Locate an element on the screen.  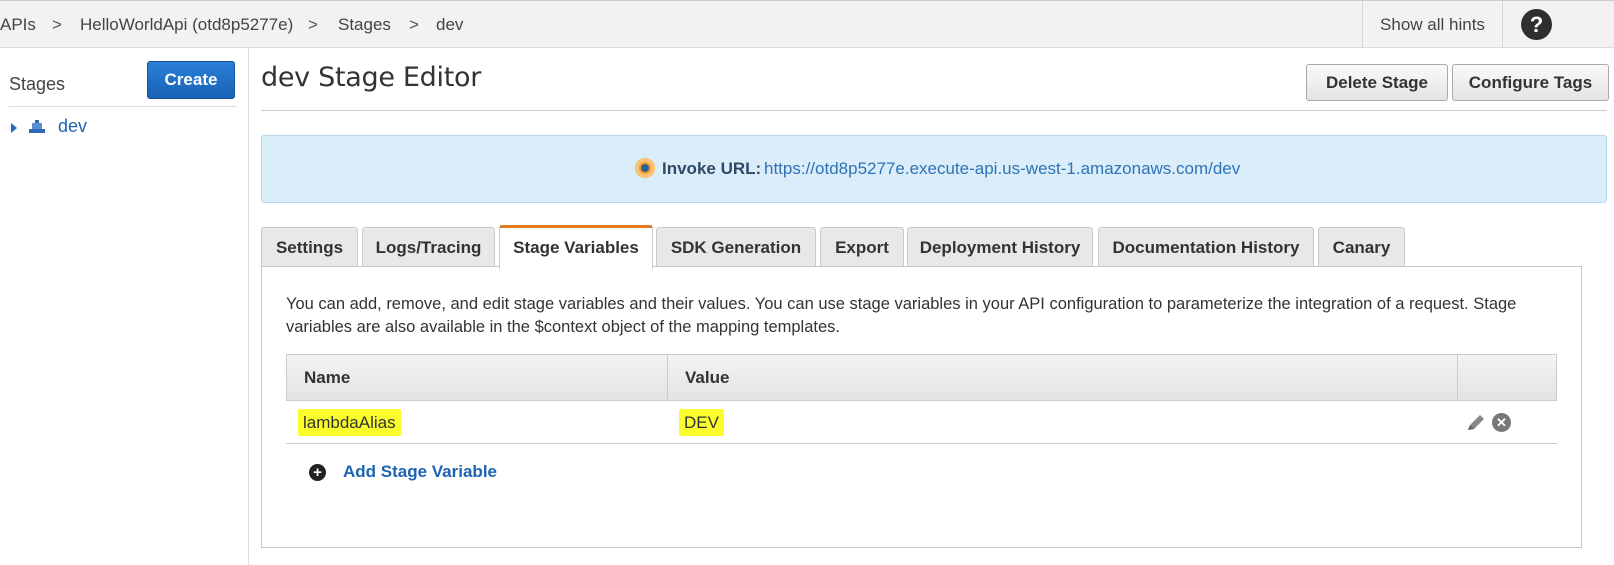
table-header: Name Value is located at coordinates (921, 377).